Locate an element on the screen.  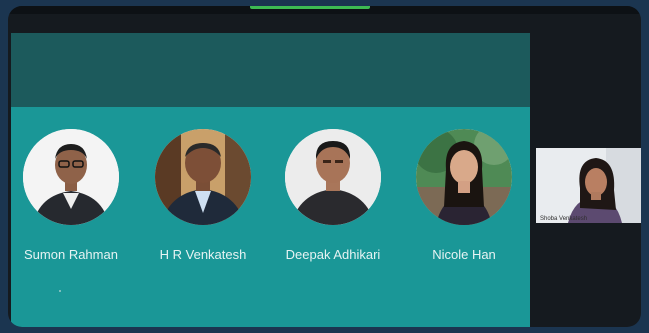
speaker-name: Nicole Han is located at coordinates (464, 254).